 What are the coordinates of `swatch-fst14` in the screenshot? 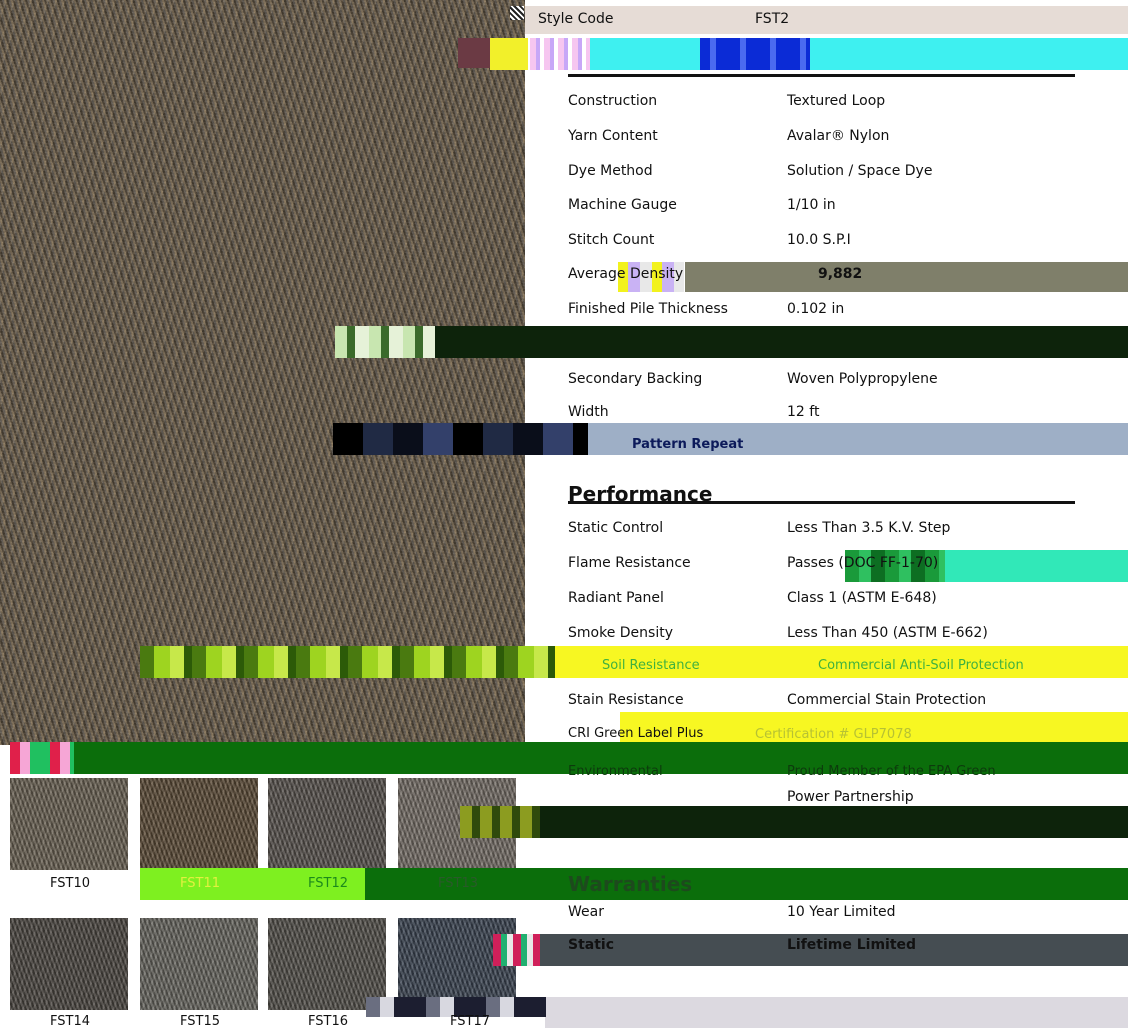 It's located at (69, 964).